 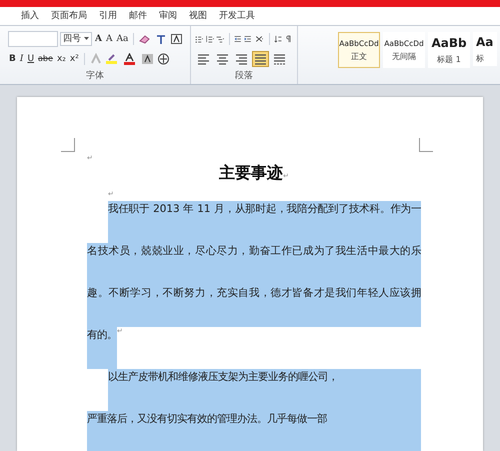 What do you see at coordinates (145, 38) in the screenshot?
I see `eraser-icon` at bounding box center [145, 38].